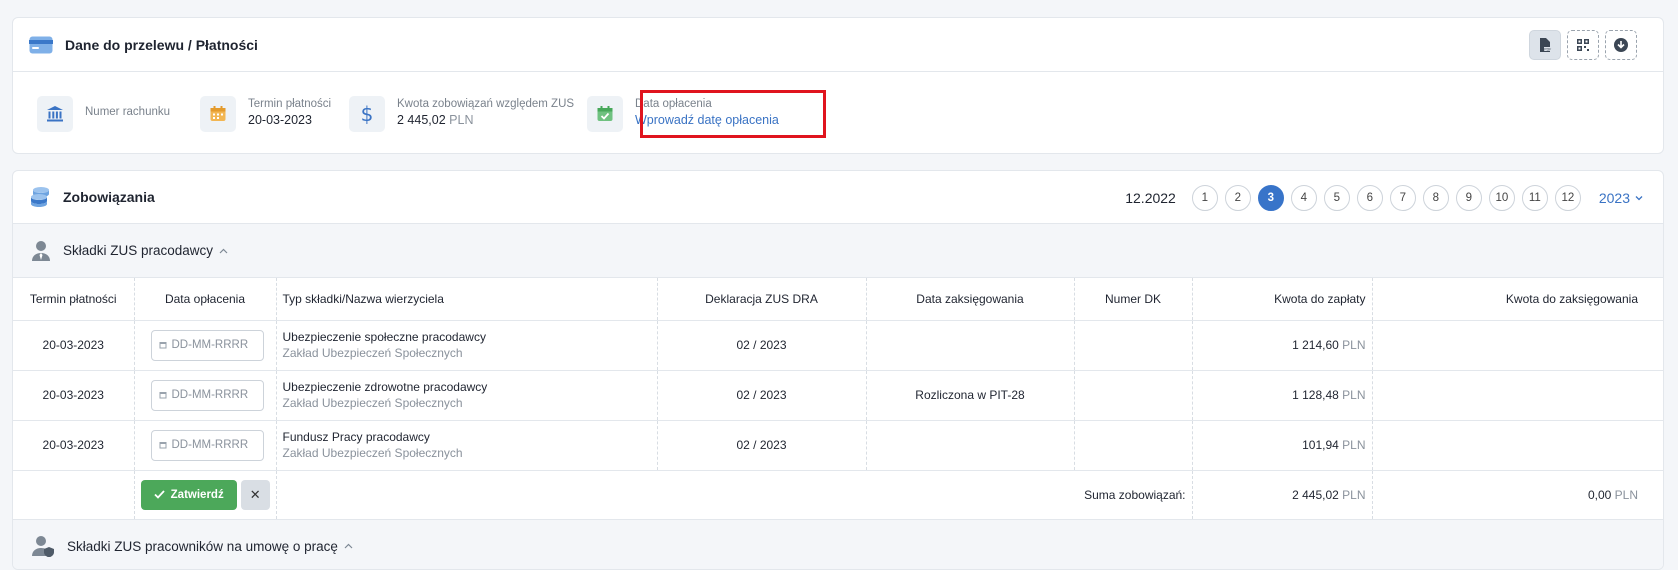 The image size is (1678, 570). What do you see at coordinates (461, 120) in the screenshot?
I see `amount-currency: PLN` at bounding box center [461, 120].